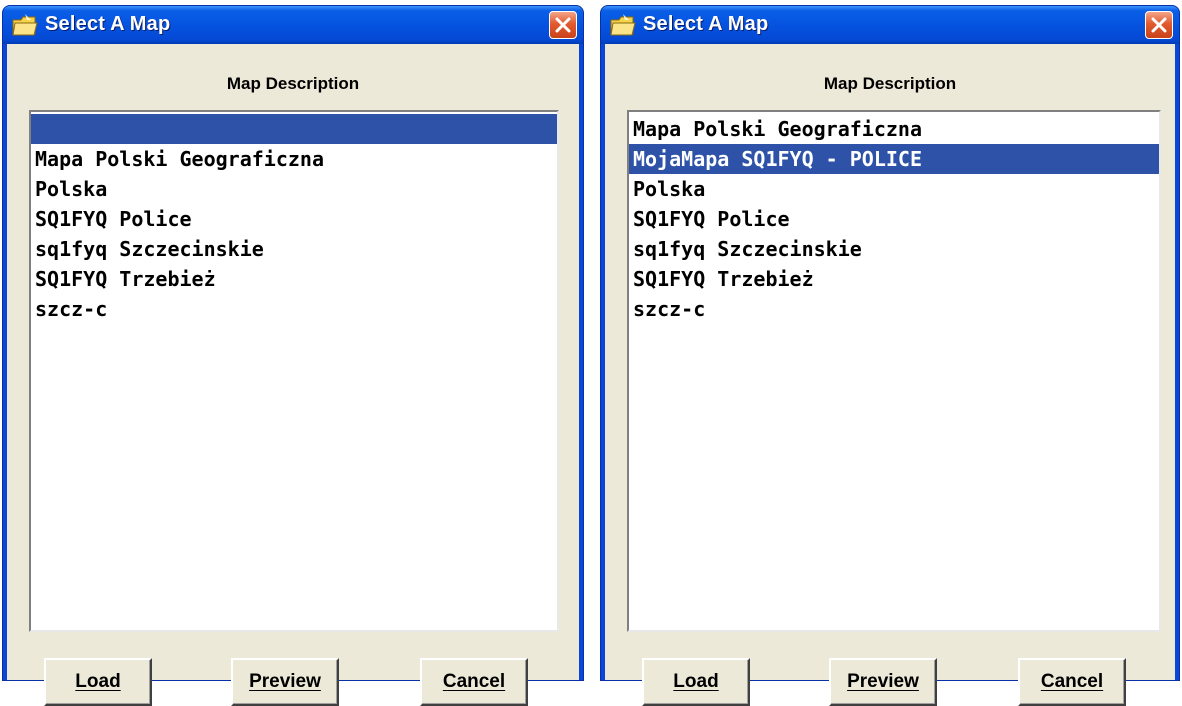 The width and height of the screenshot is (1182, 706). What do you see at coordinates (894, 159) in the screenshot?
I see `list-item: MojaMapa SQ1FYQ - POLICE` at bounding box center [894, 159].